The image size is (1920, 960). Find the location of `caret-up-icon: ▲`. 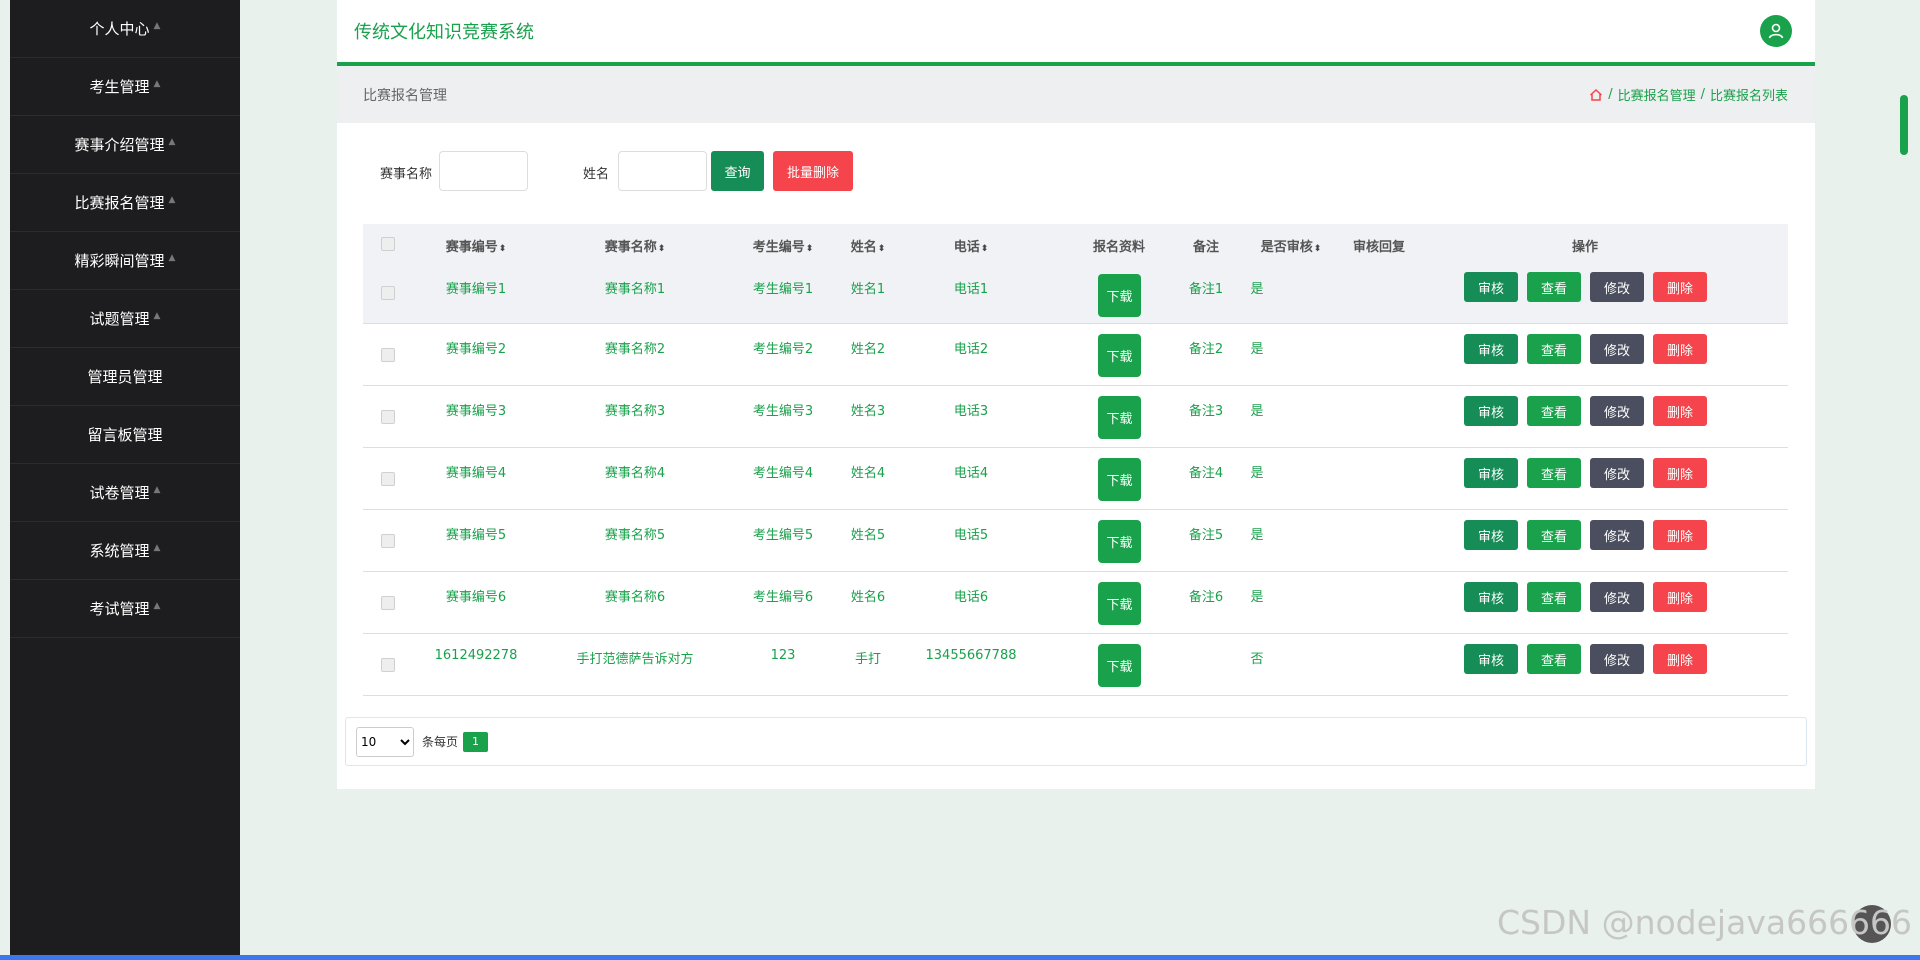

caret-up-icon: ▲ is located at coordinates (157, 489).